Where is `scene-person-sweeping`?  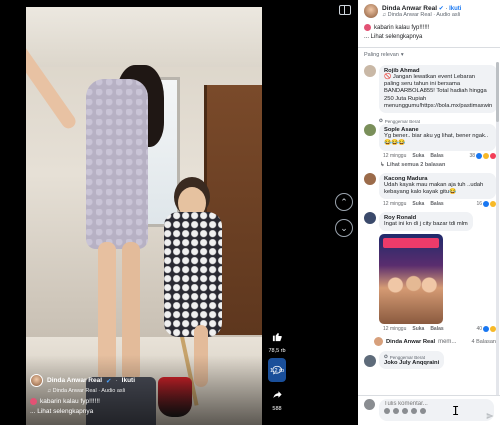 scene-person-sweeping is located at coordinates (193, 274).